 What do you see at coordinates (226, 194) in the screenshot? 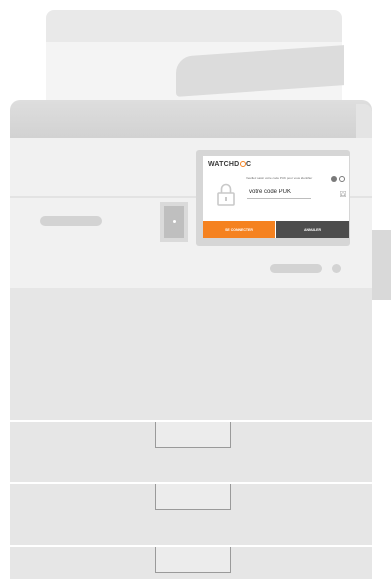
I see `padlock-icon` at bounding box center [226, 194].